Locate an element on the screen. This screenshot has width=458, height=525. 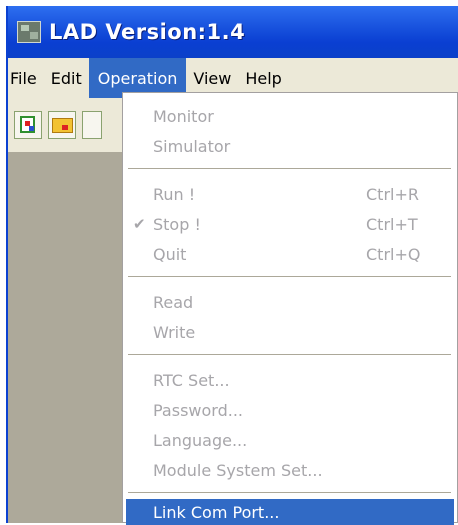
menu-item-quit: Quit Ctrl+Q is located at coordinates (290, 254).